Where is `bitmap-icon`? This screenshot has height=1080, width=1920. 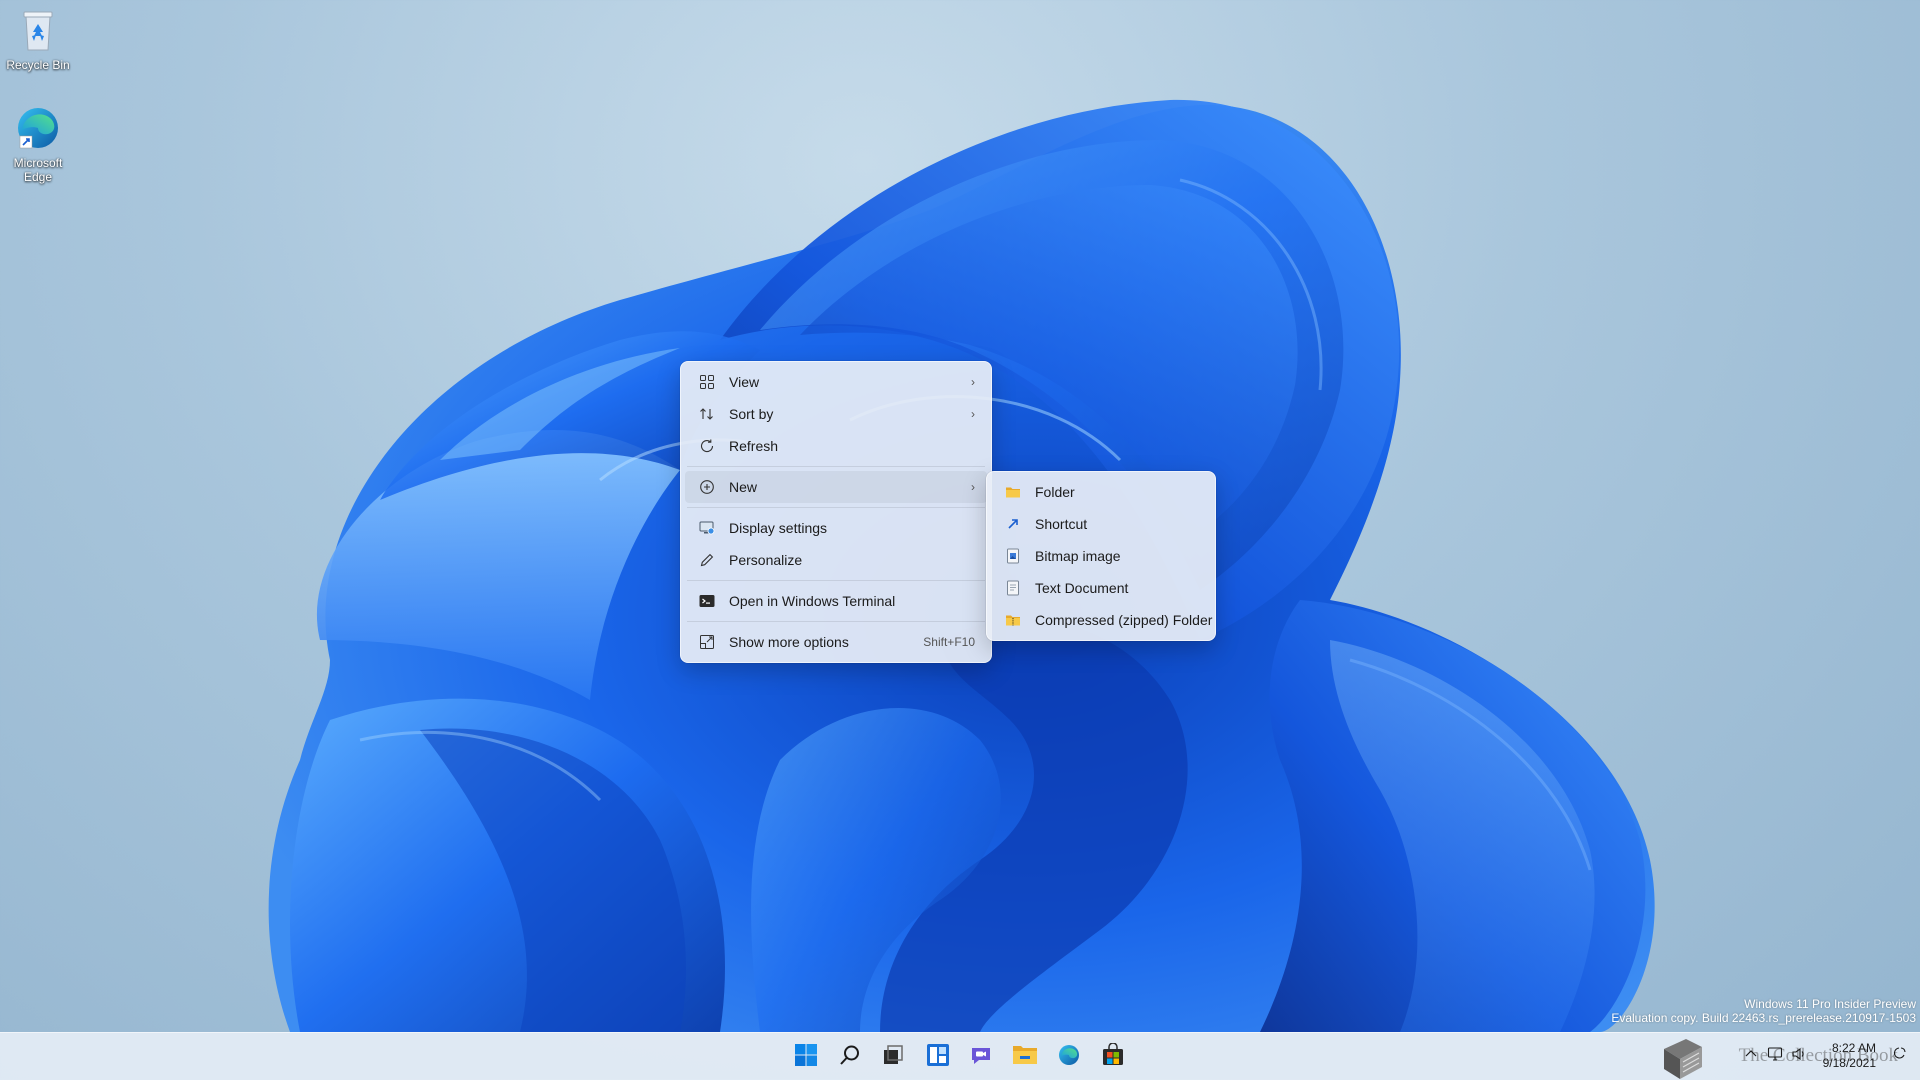
bitmap-icon is located at coordinates (1013, 556).